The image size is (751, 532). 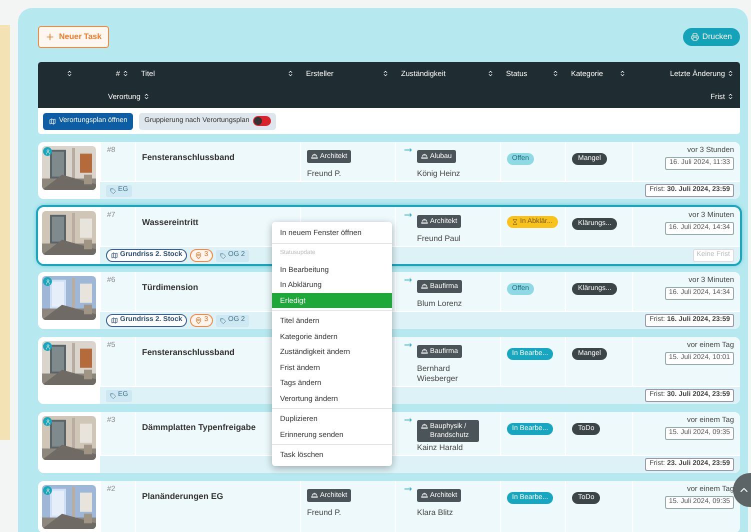 I want to click on person-name: Kainz Harald, so click(x=440, y=448).